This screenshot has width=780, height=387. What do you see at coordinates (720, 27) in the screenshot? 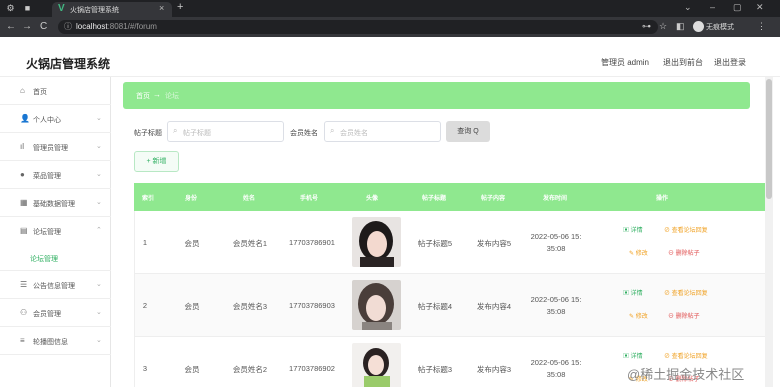
I see `incognito-label: 无痕模式` at bounding box center [720, 27].